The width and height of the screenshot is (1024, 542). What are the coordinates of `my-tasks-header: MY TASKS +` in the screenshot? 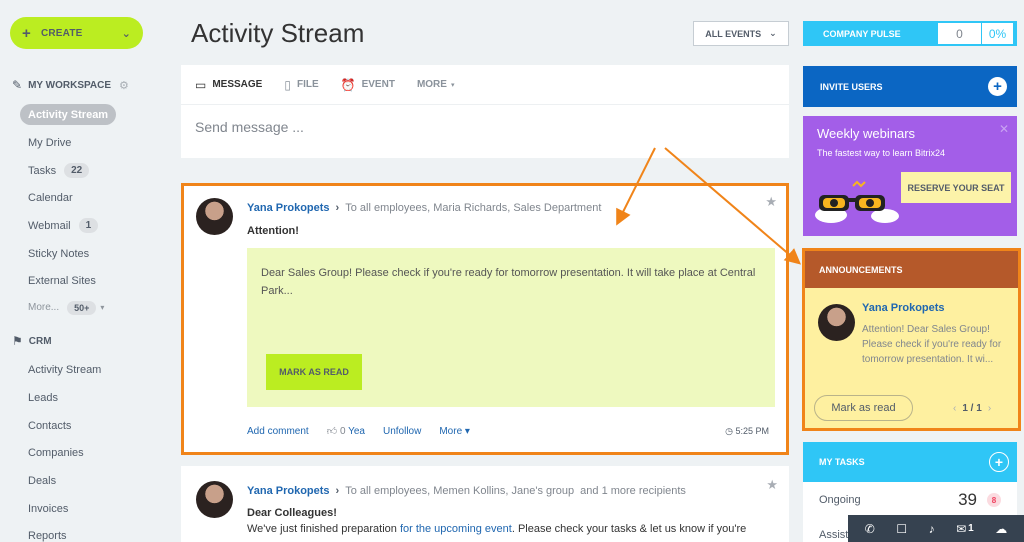 It's located at (910, 462).